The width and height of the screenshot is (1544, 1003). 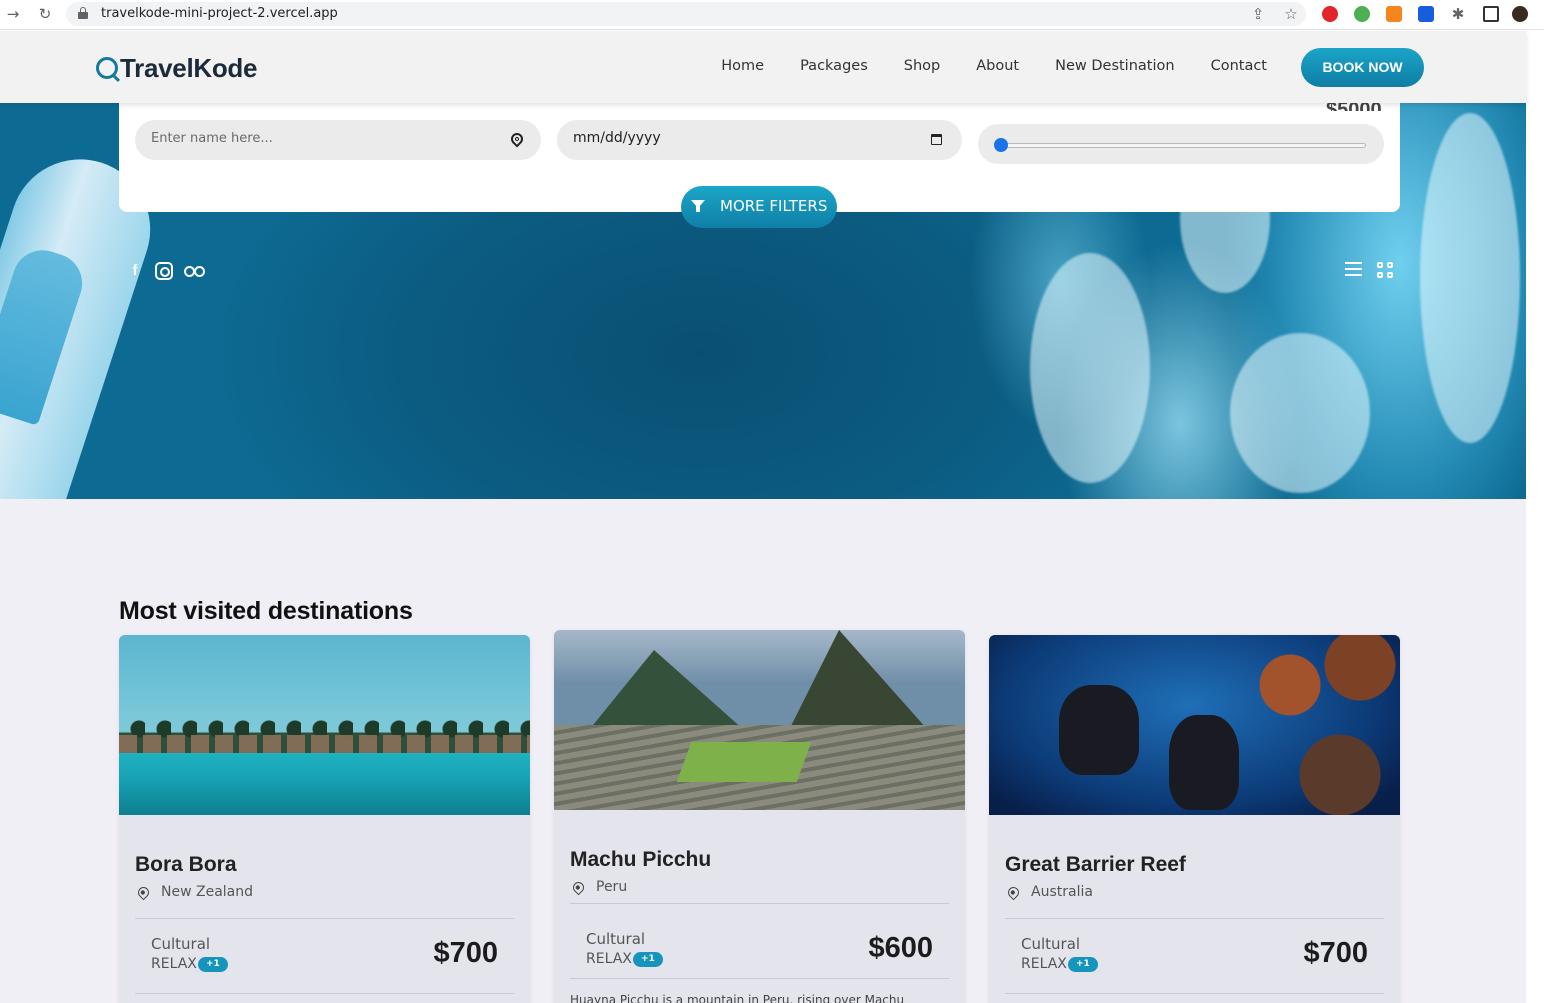 I want to click on book-now-button: BOOK NOW, so click(x=1362, y=67).